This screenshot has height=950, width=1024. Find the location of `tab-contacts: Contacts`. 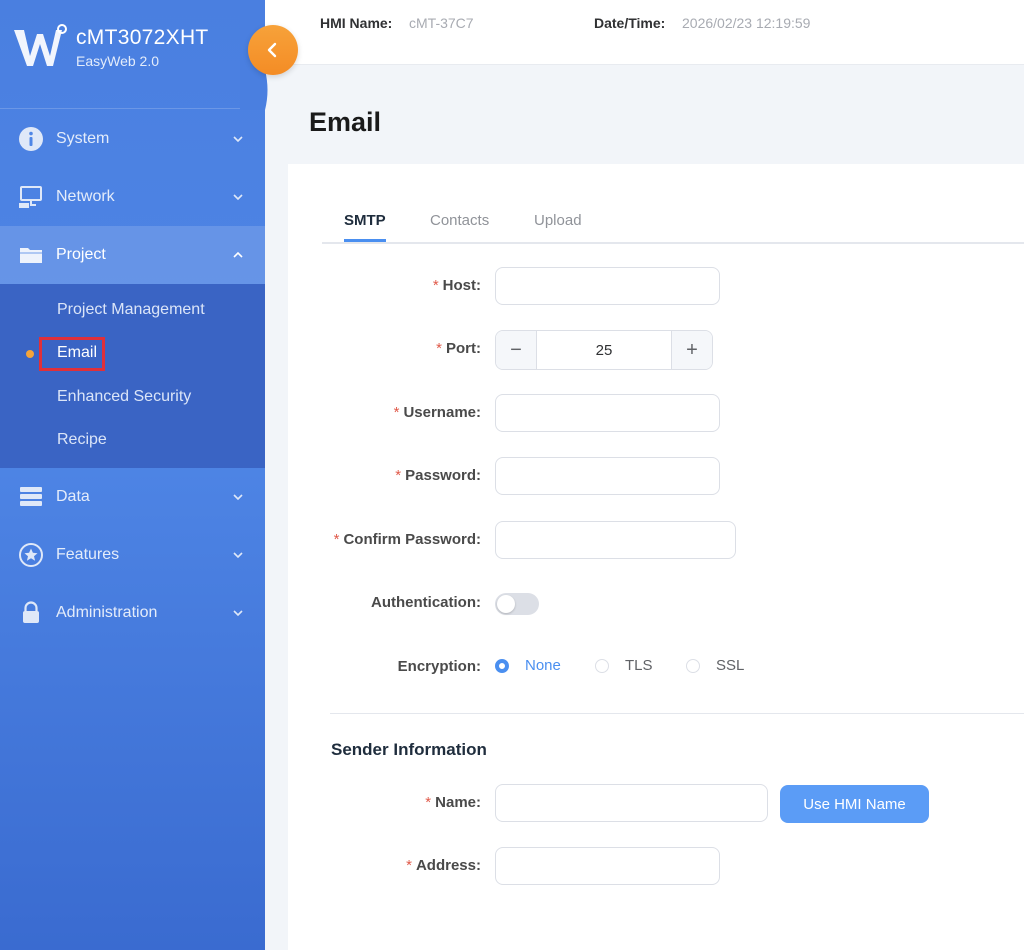

tab-contacts: Contacts is located at coordinates (459, 220).